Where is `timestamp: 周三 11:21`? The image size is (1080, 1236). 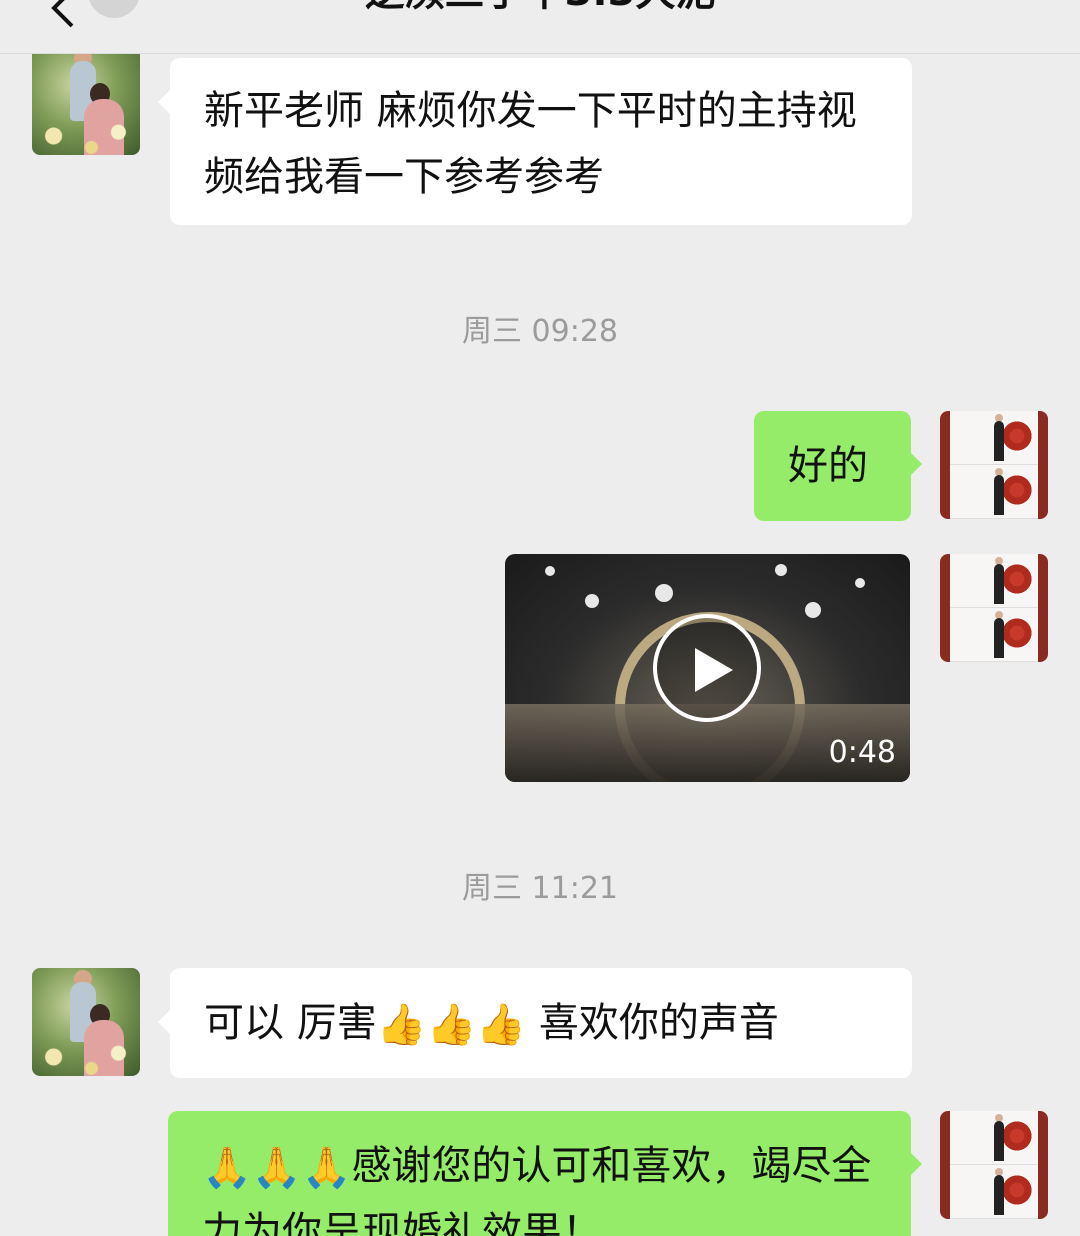 timestamp: 周三 11:21 is located at coordinates (540, 888).